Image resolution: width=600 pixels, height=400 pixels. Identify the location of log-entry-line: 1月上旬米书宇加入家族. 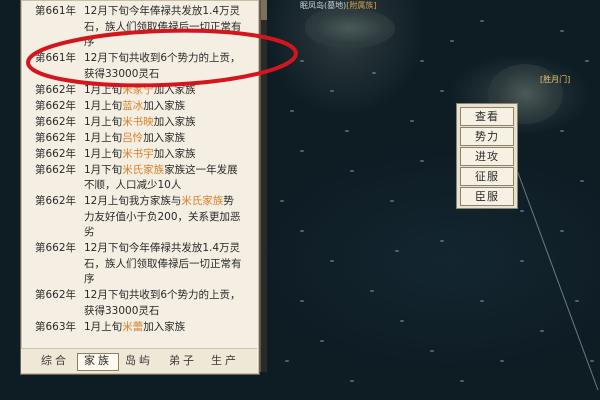
(169, 155).